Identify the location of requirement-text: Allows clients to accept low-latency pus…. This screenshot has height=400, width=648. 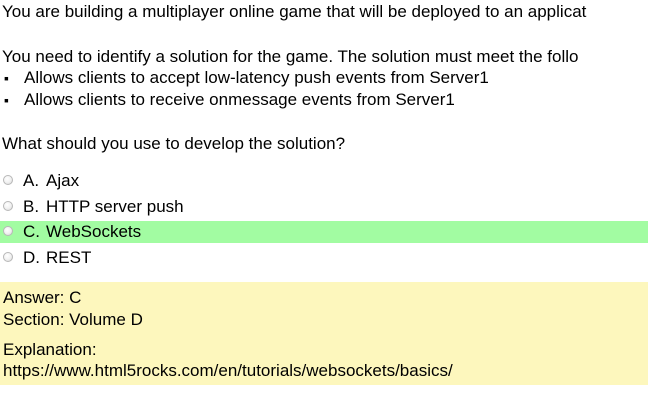
(256, 77).